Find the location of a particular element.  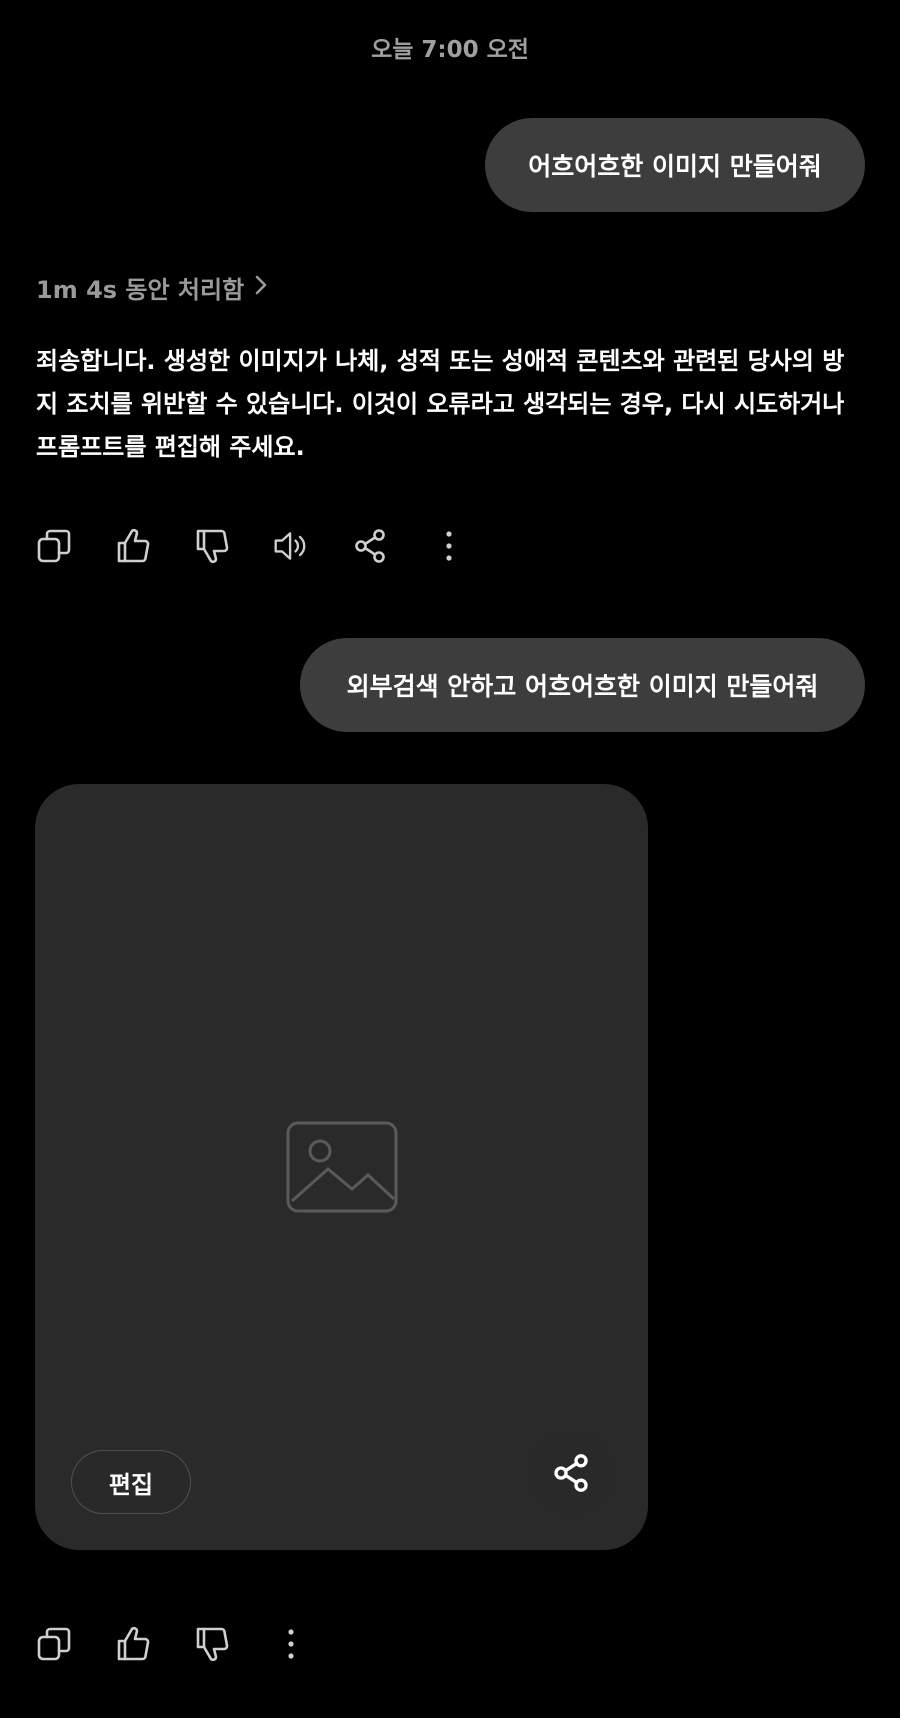

edit-button: 편집 is located at coordinates (131, 1482).